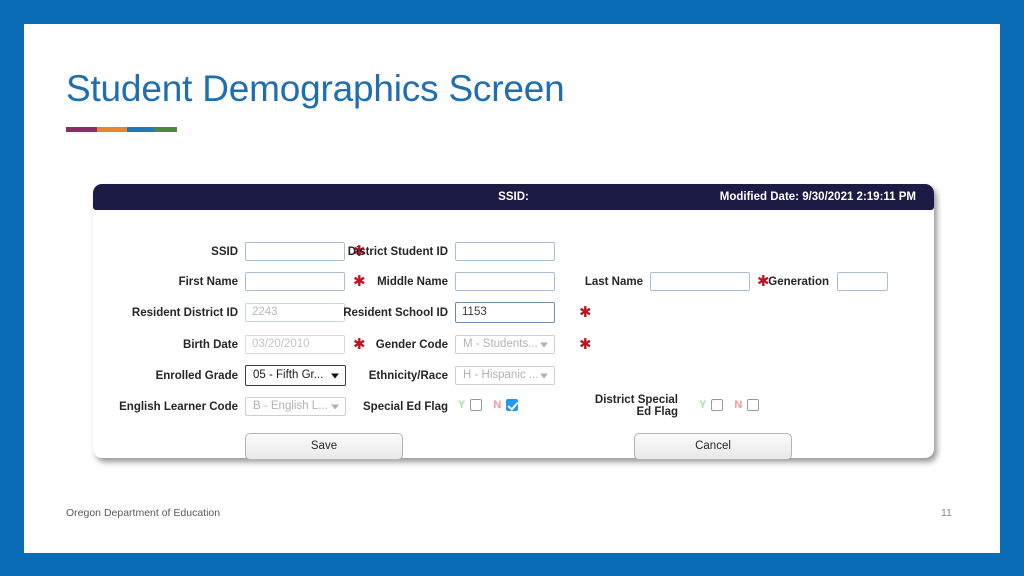 The height and width of the screenshot is (576, 1024). Describe the element at coordinates (408, 376) in the screenshot. I see `label-ethnicity-race: Ethnicity/Race` at that location.